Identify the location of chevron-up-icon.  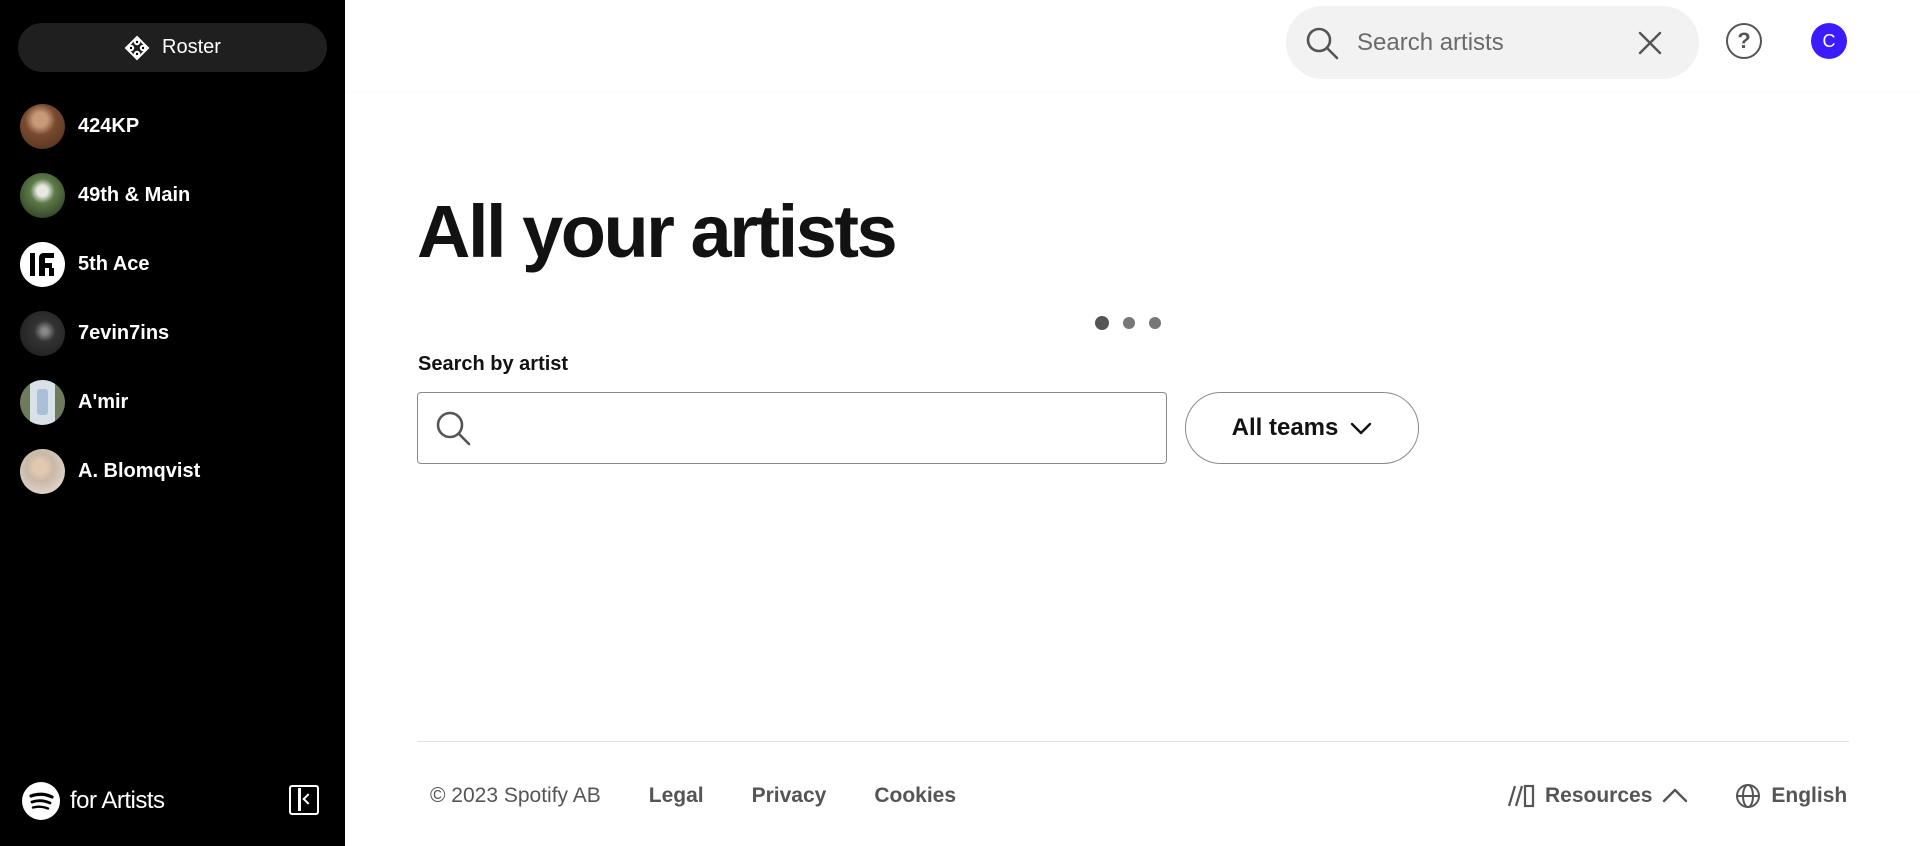
(1675, 795).